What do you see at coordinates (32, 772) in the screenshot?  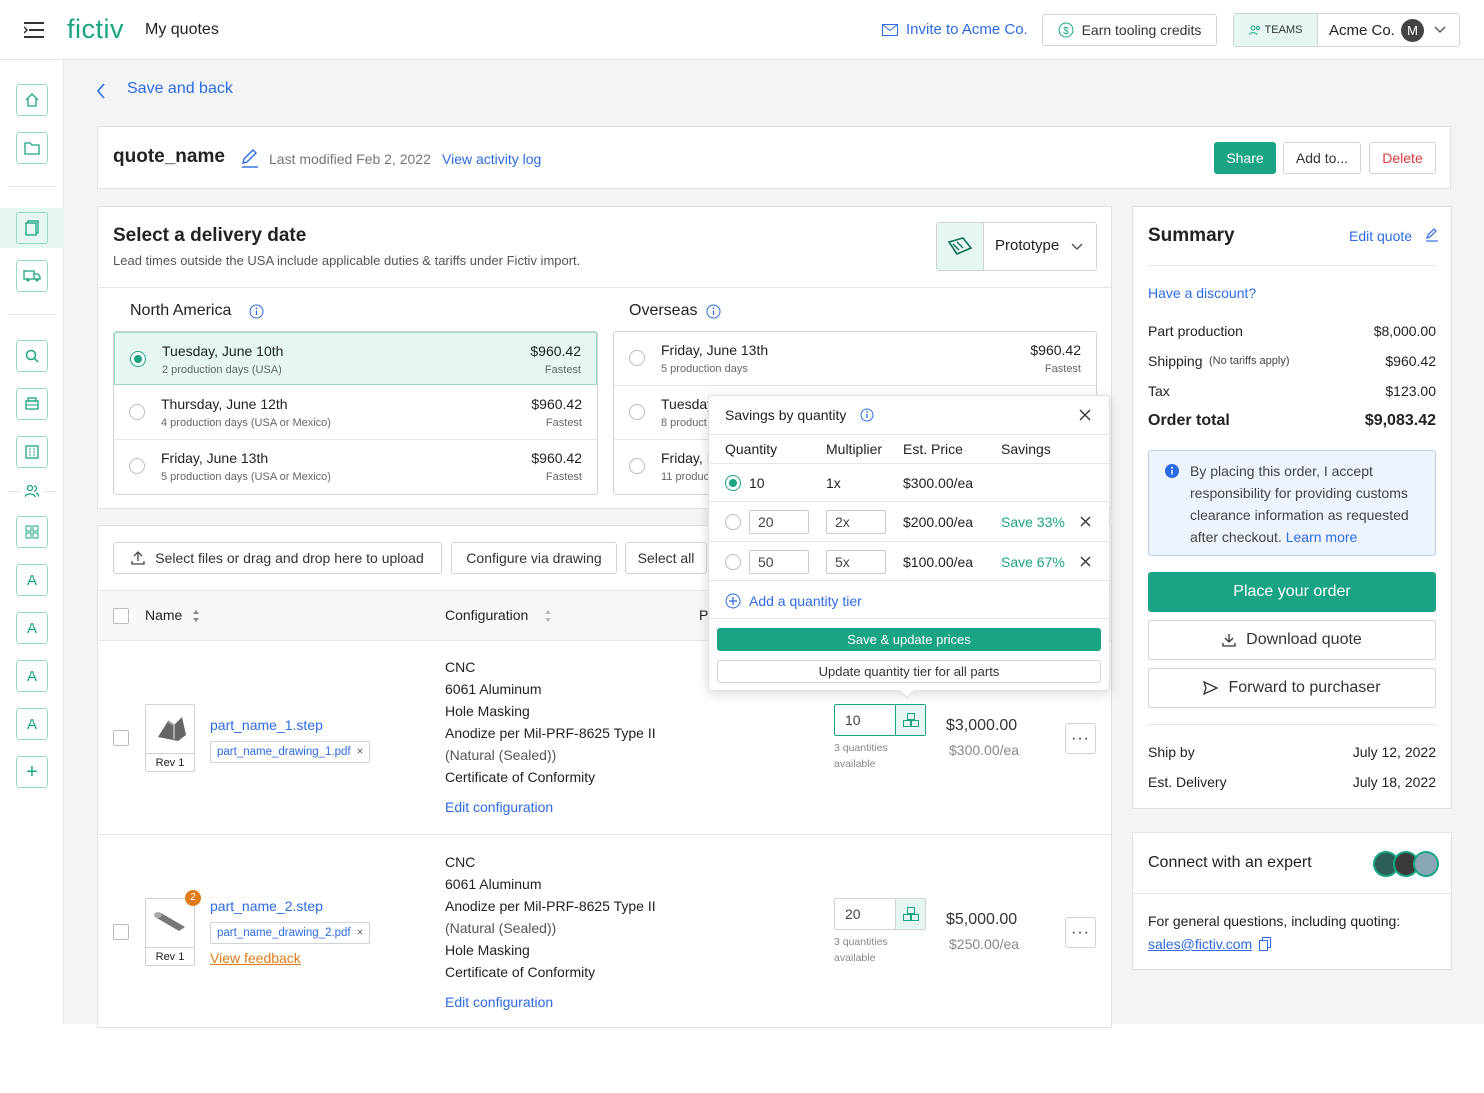 I see `add-icon: +` at bounding box center [32, 772].